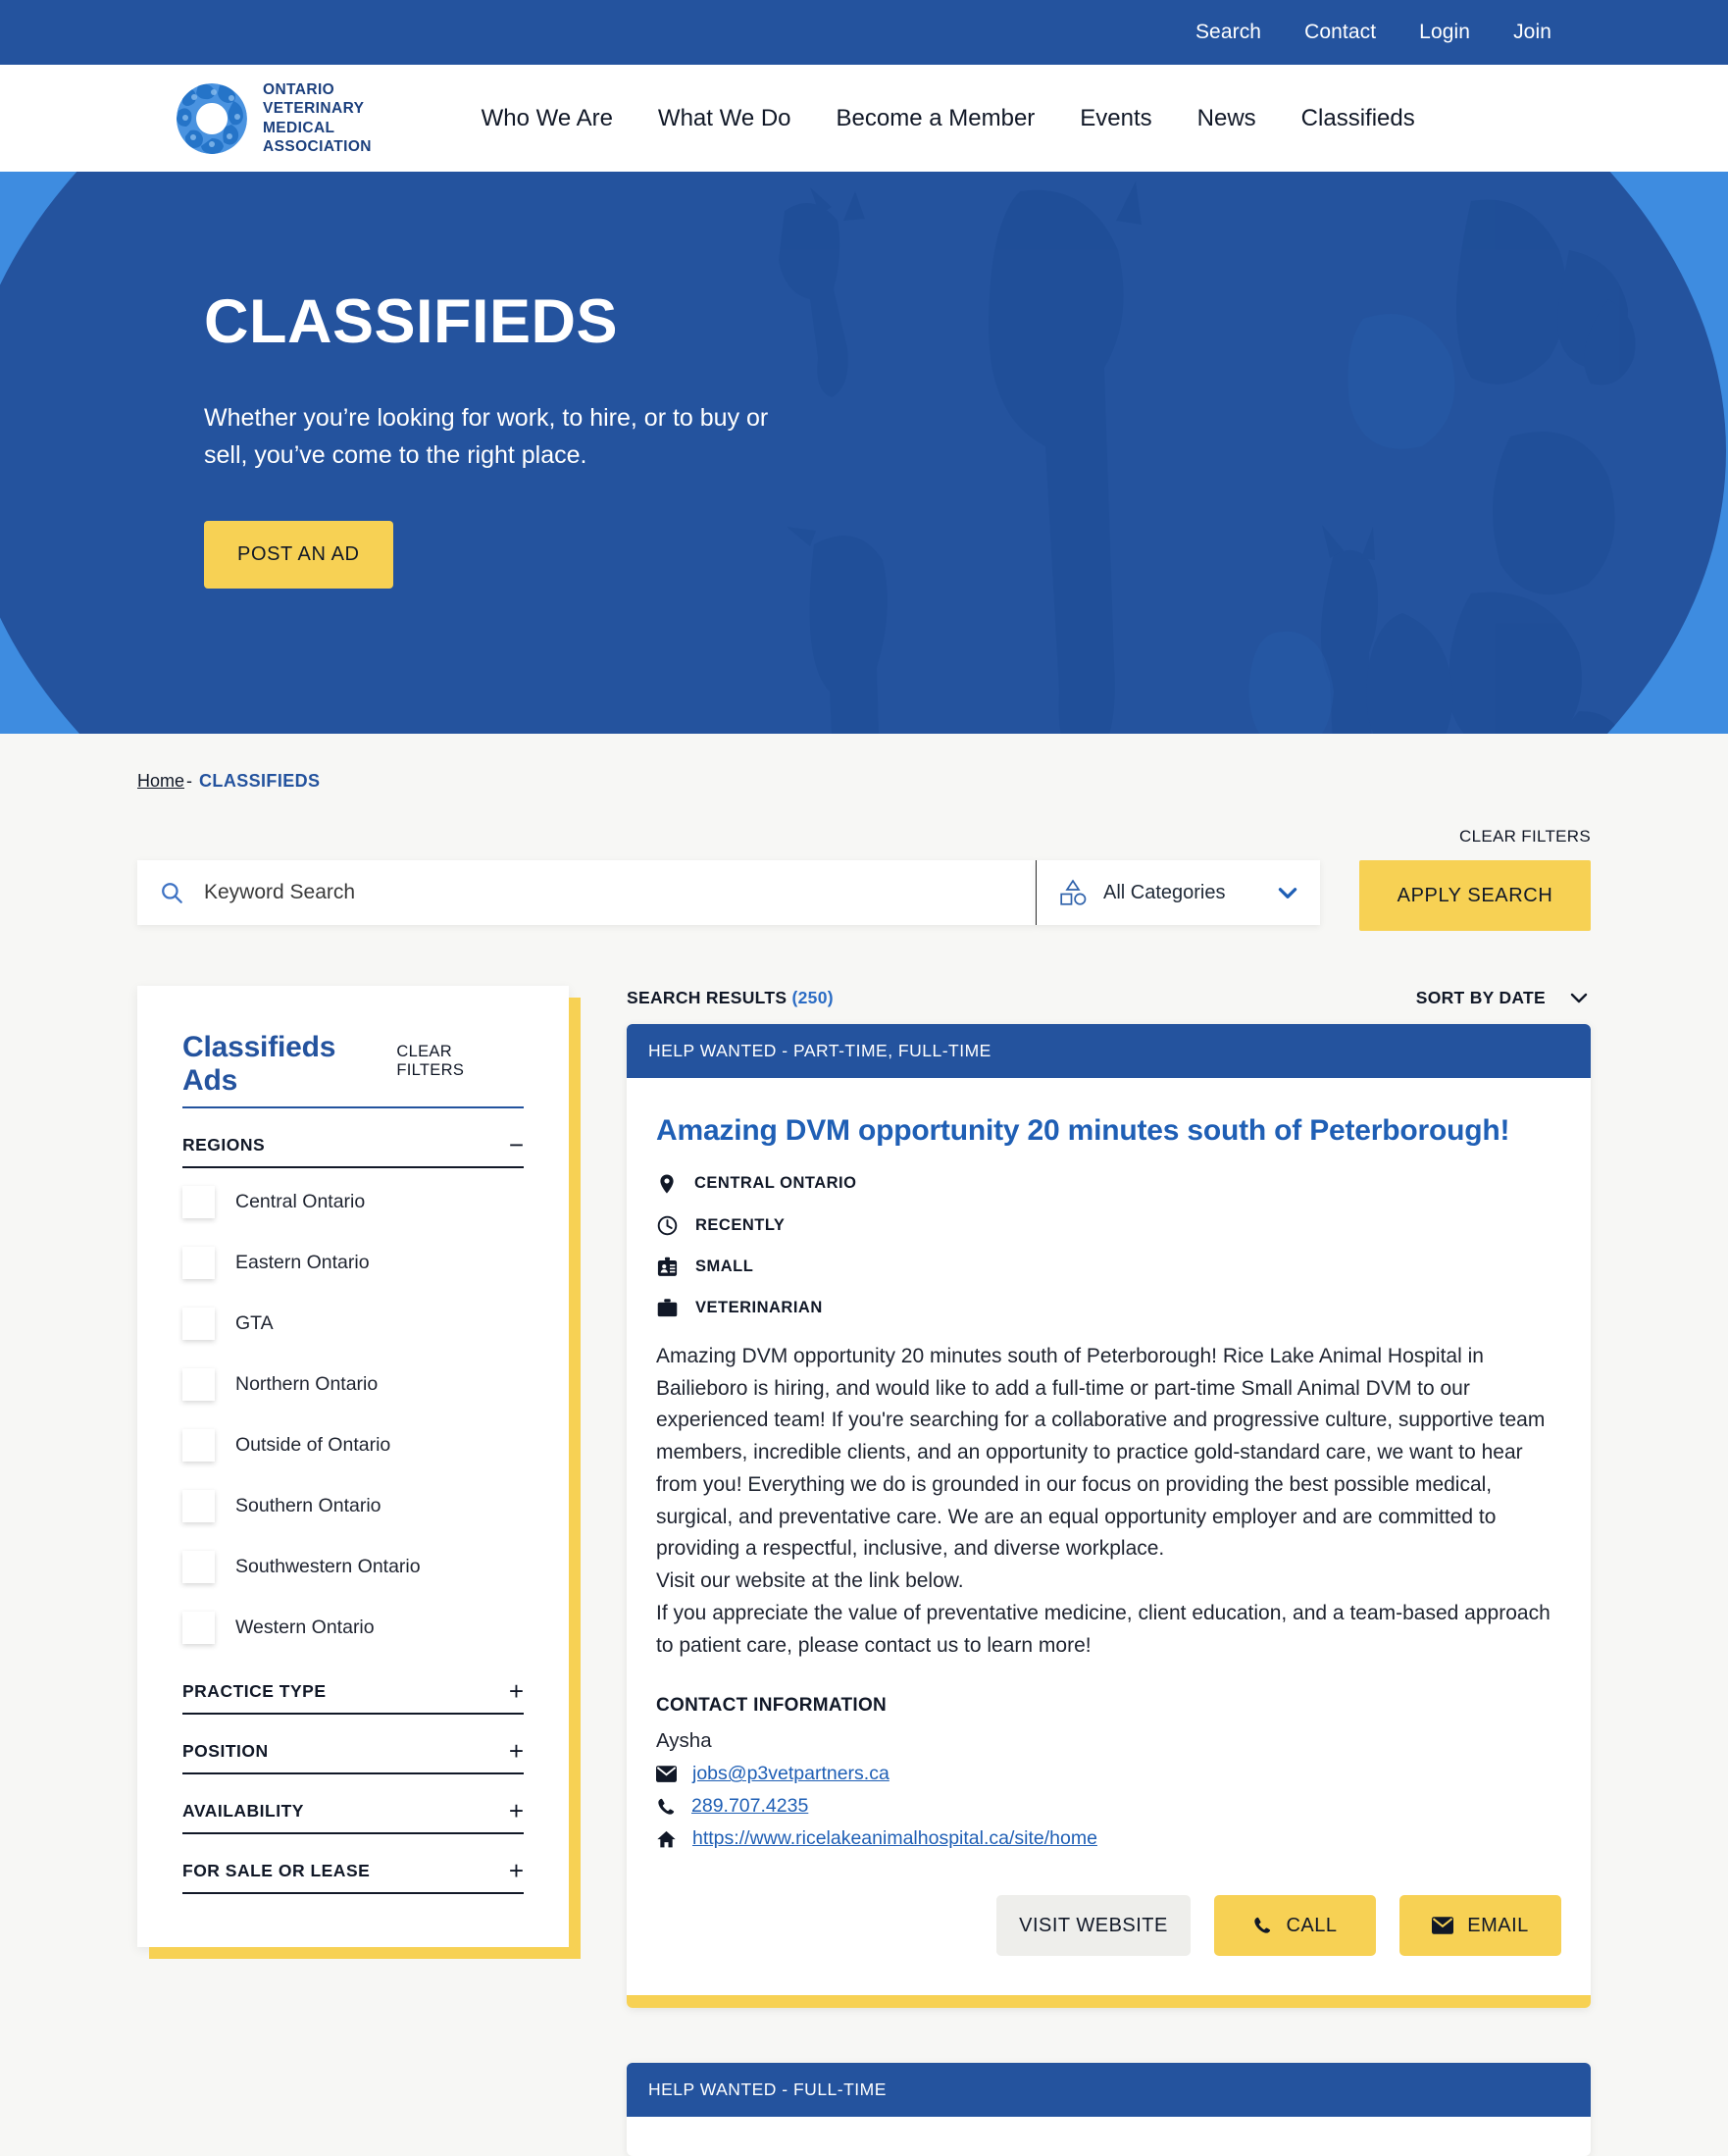 Image resolution: width=1728 pixels, height=2156 pixels. I want to click on nav-become-a-member: Become a Member, so click(936, 118).